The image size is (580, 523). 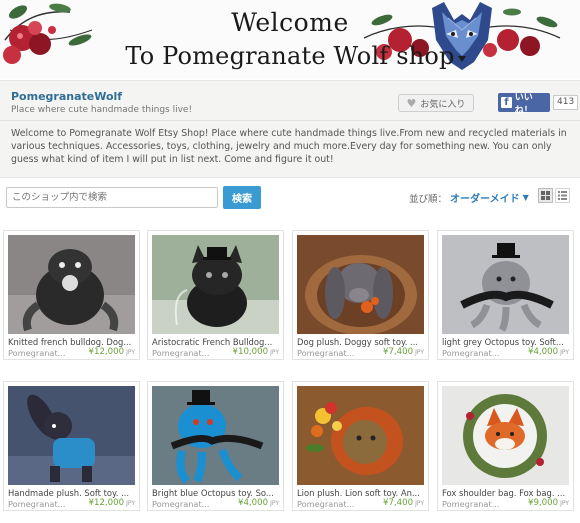 What do you see at coordinates (71, 284) in the screenshot?
I see `product-image-bulldog-knitted` at bounding box center [71, 284].